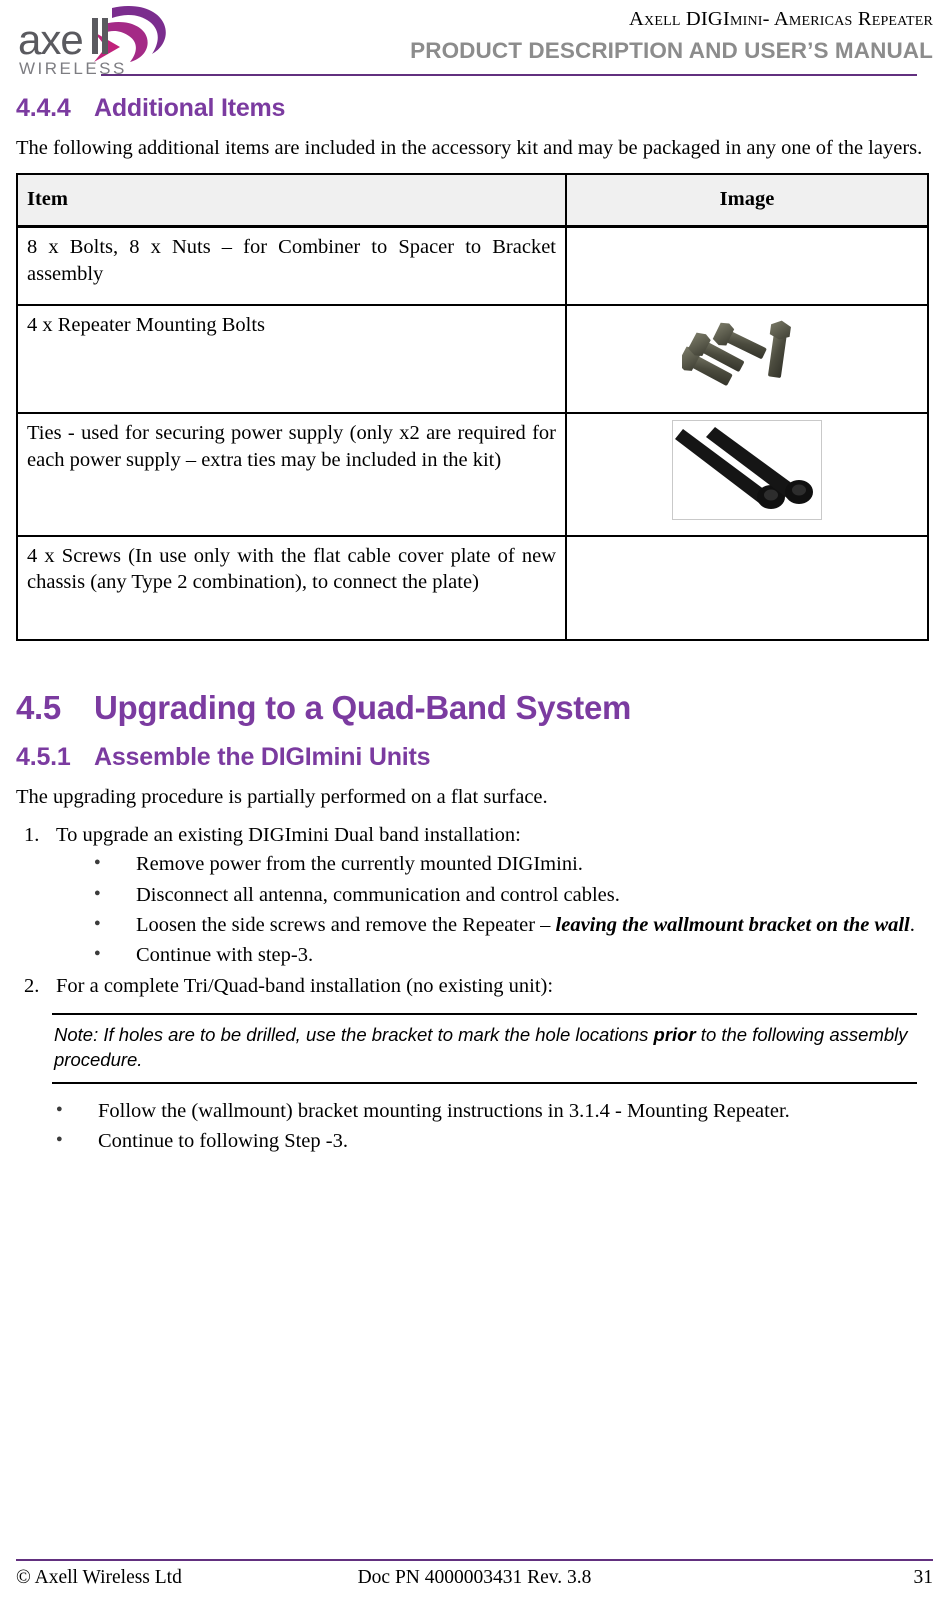  I want to click on heading-4-4-4-title: Additional Items, so click(190, 108).